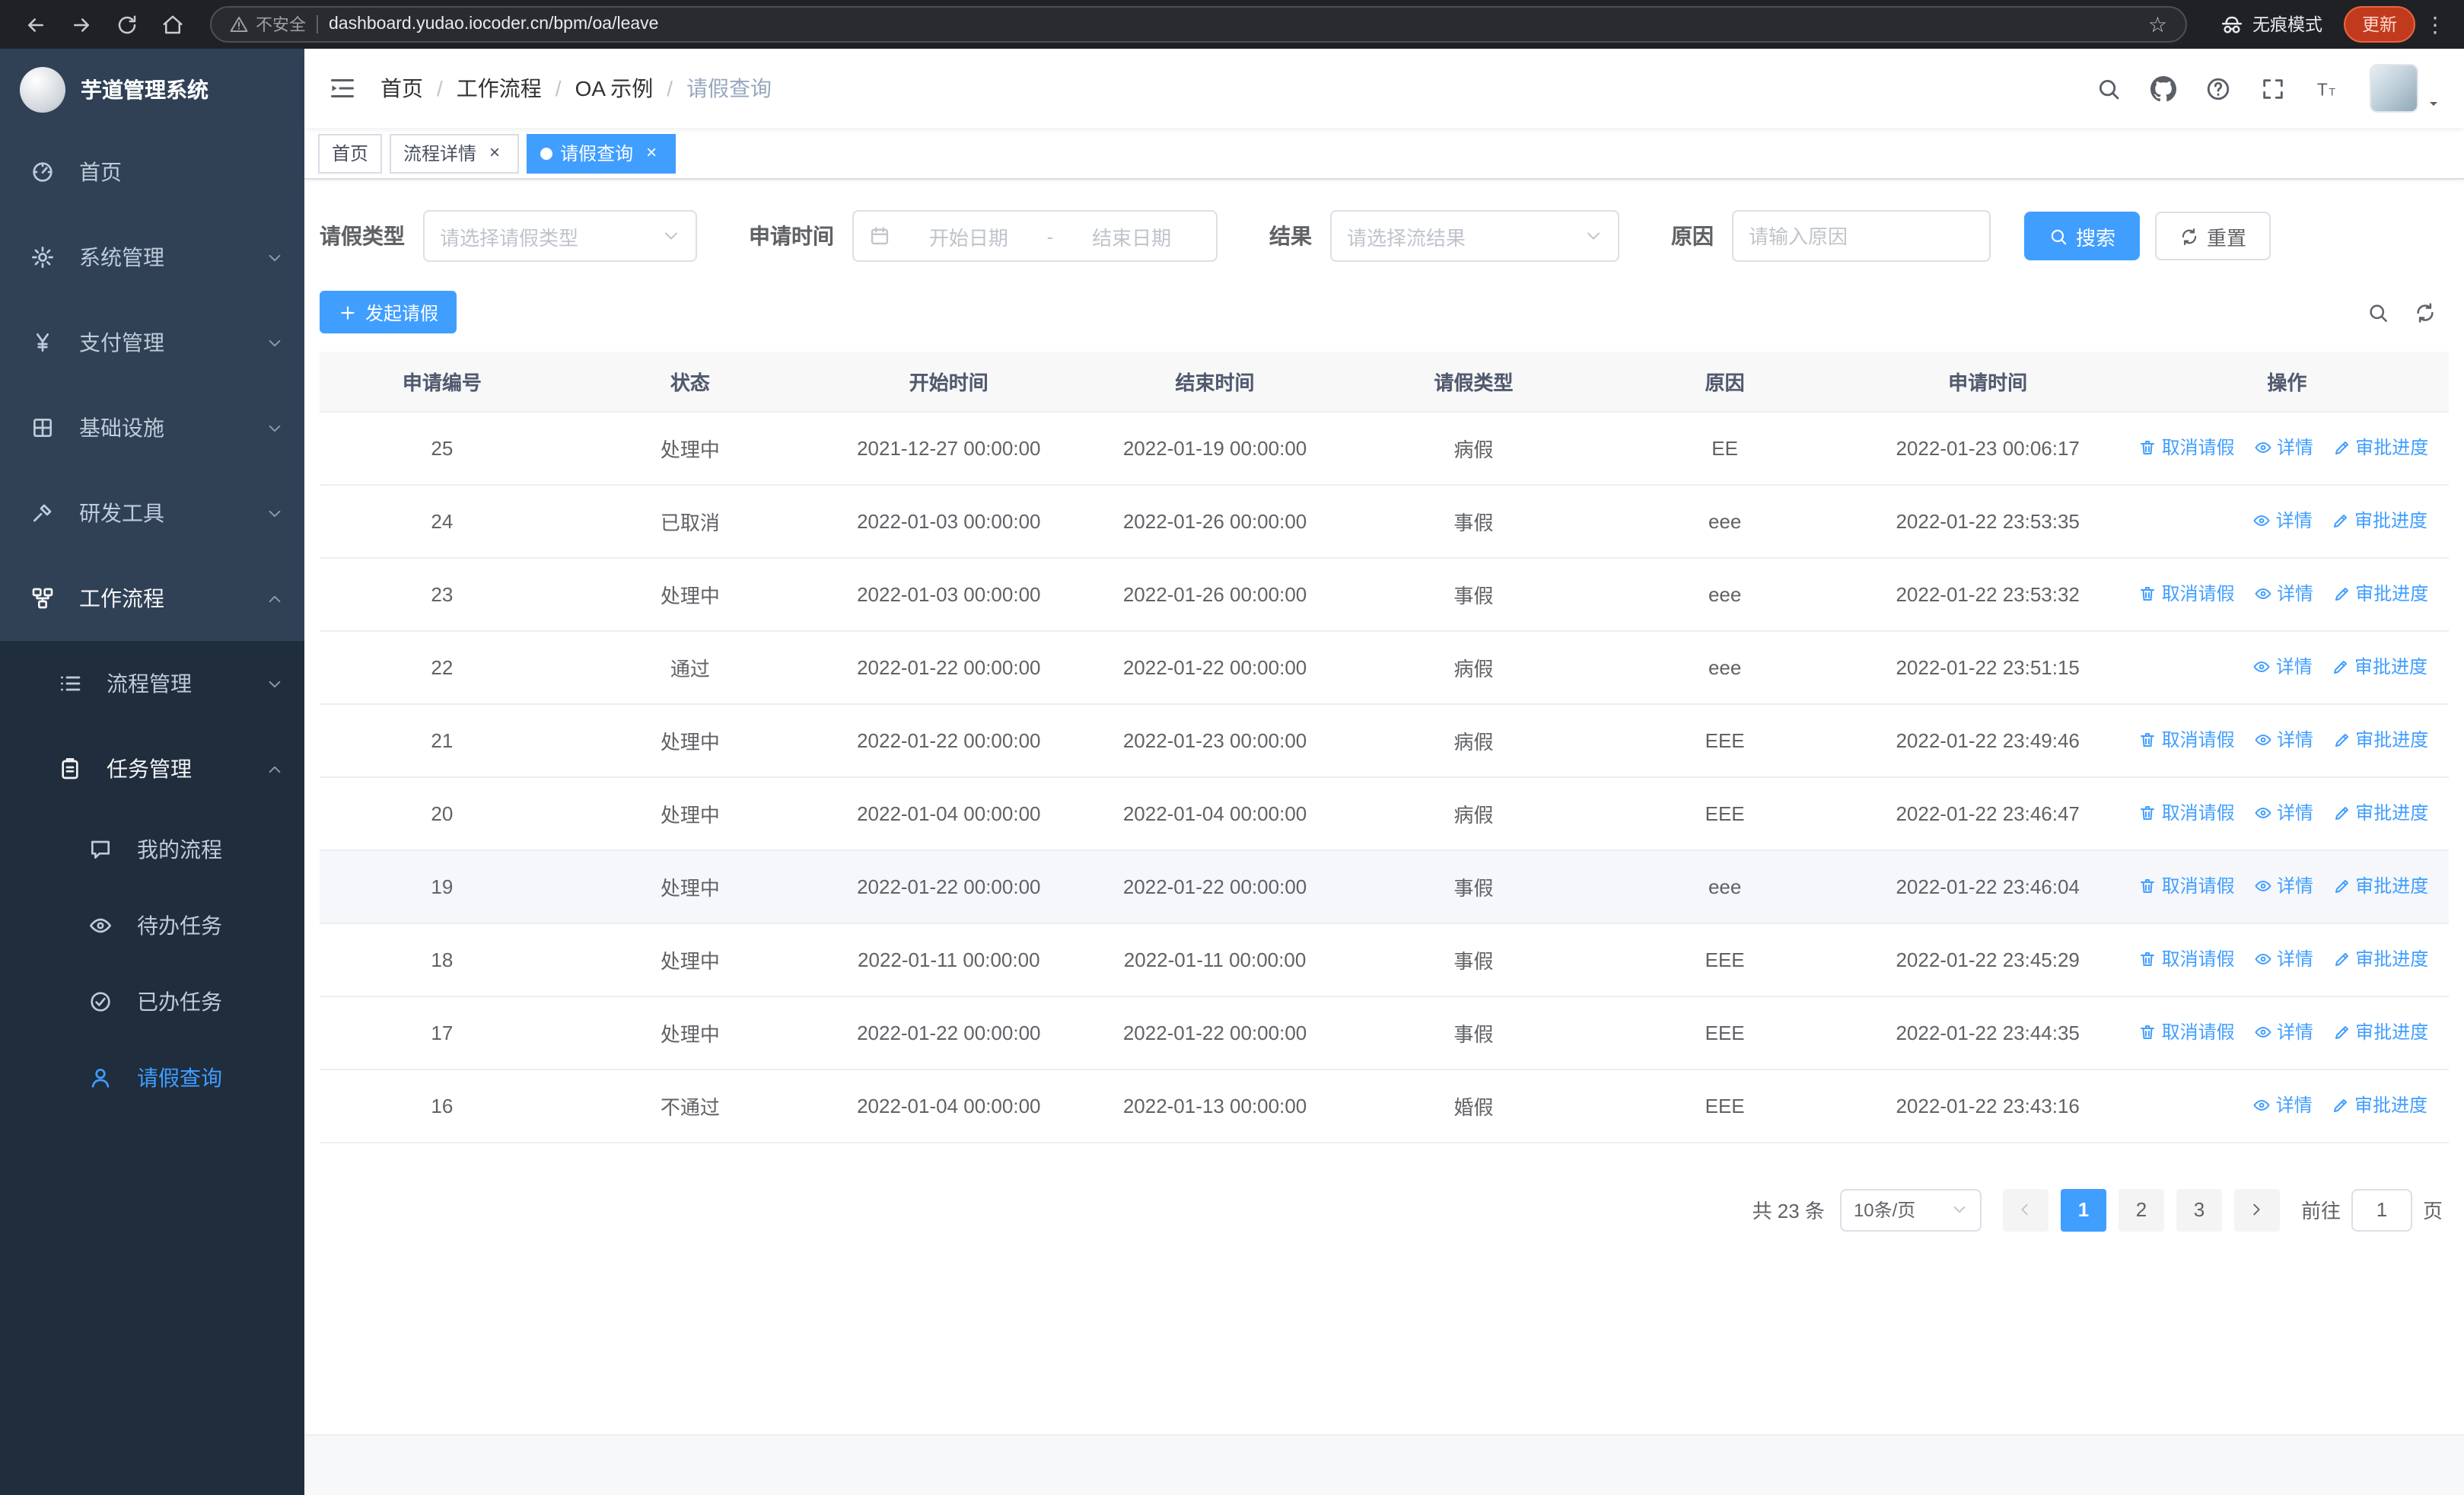 This screenshot has height=1495, width=2464. I want to click on font-size-icon: TT, so click(2327, 89).